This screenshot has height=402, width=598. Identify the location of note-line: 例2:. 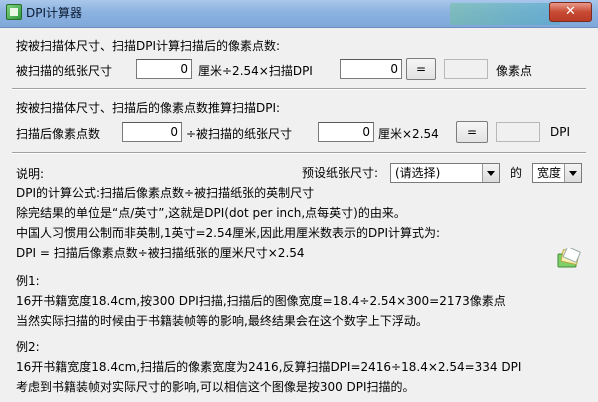
(28, 347).